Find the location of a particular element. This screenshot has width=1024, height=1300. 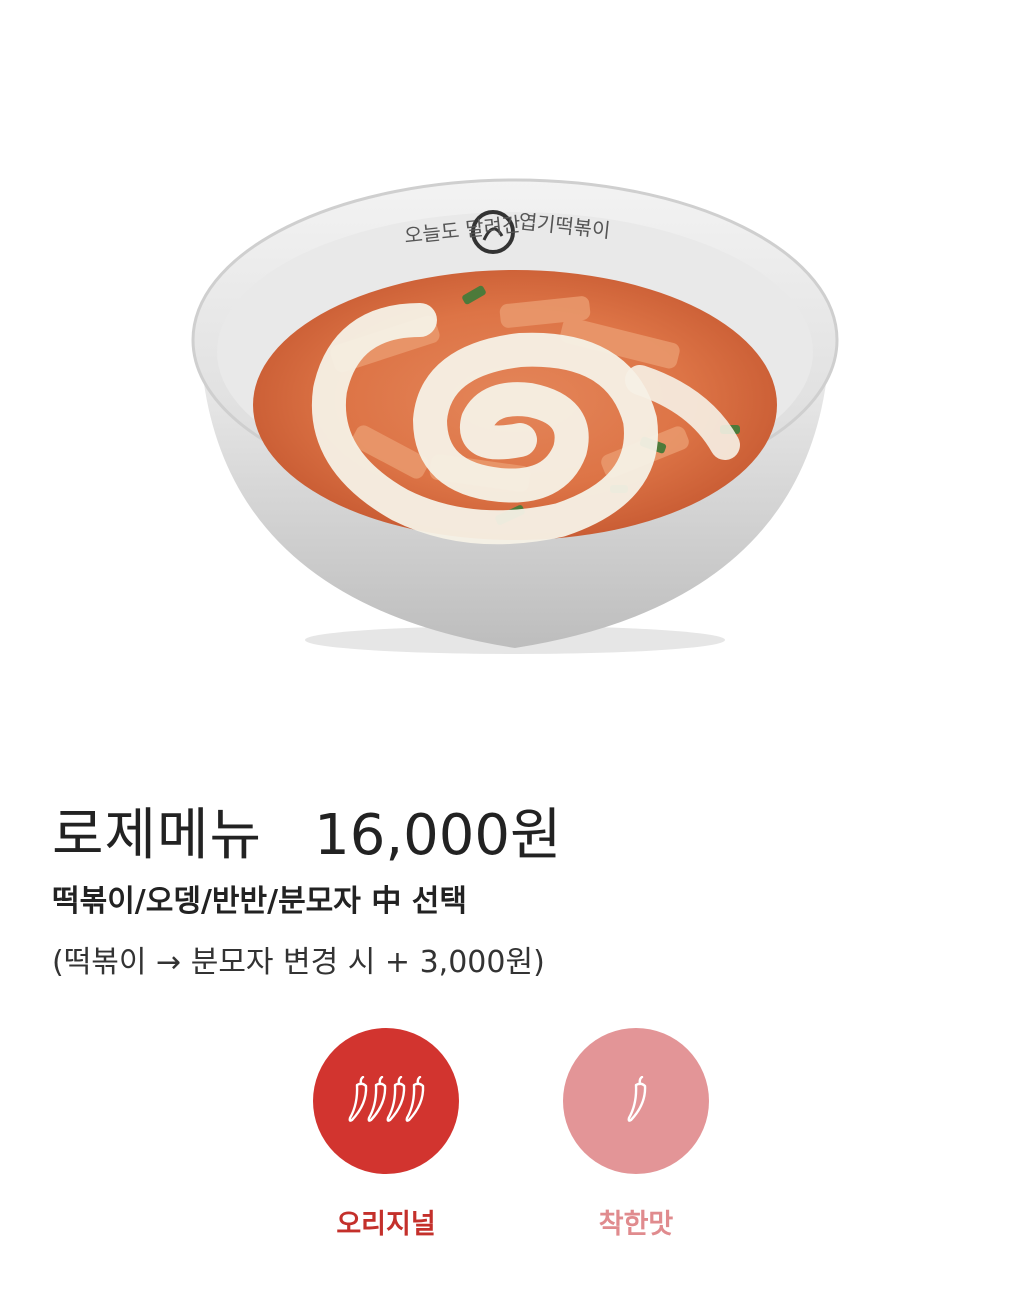

spice-option-label: 오리지널 is located at coordinates (386, 1224).